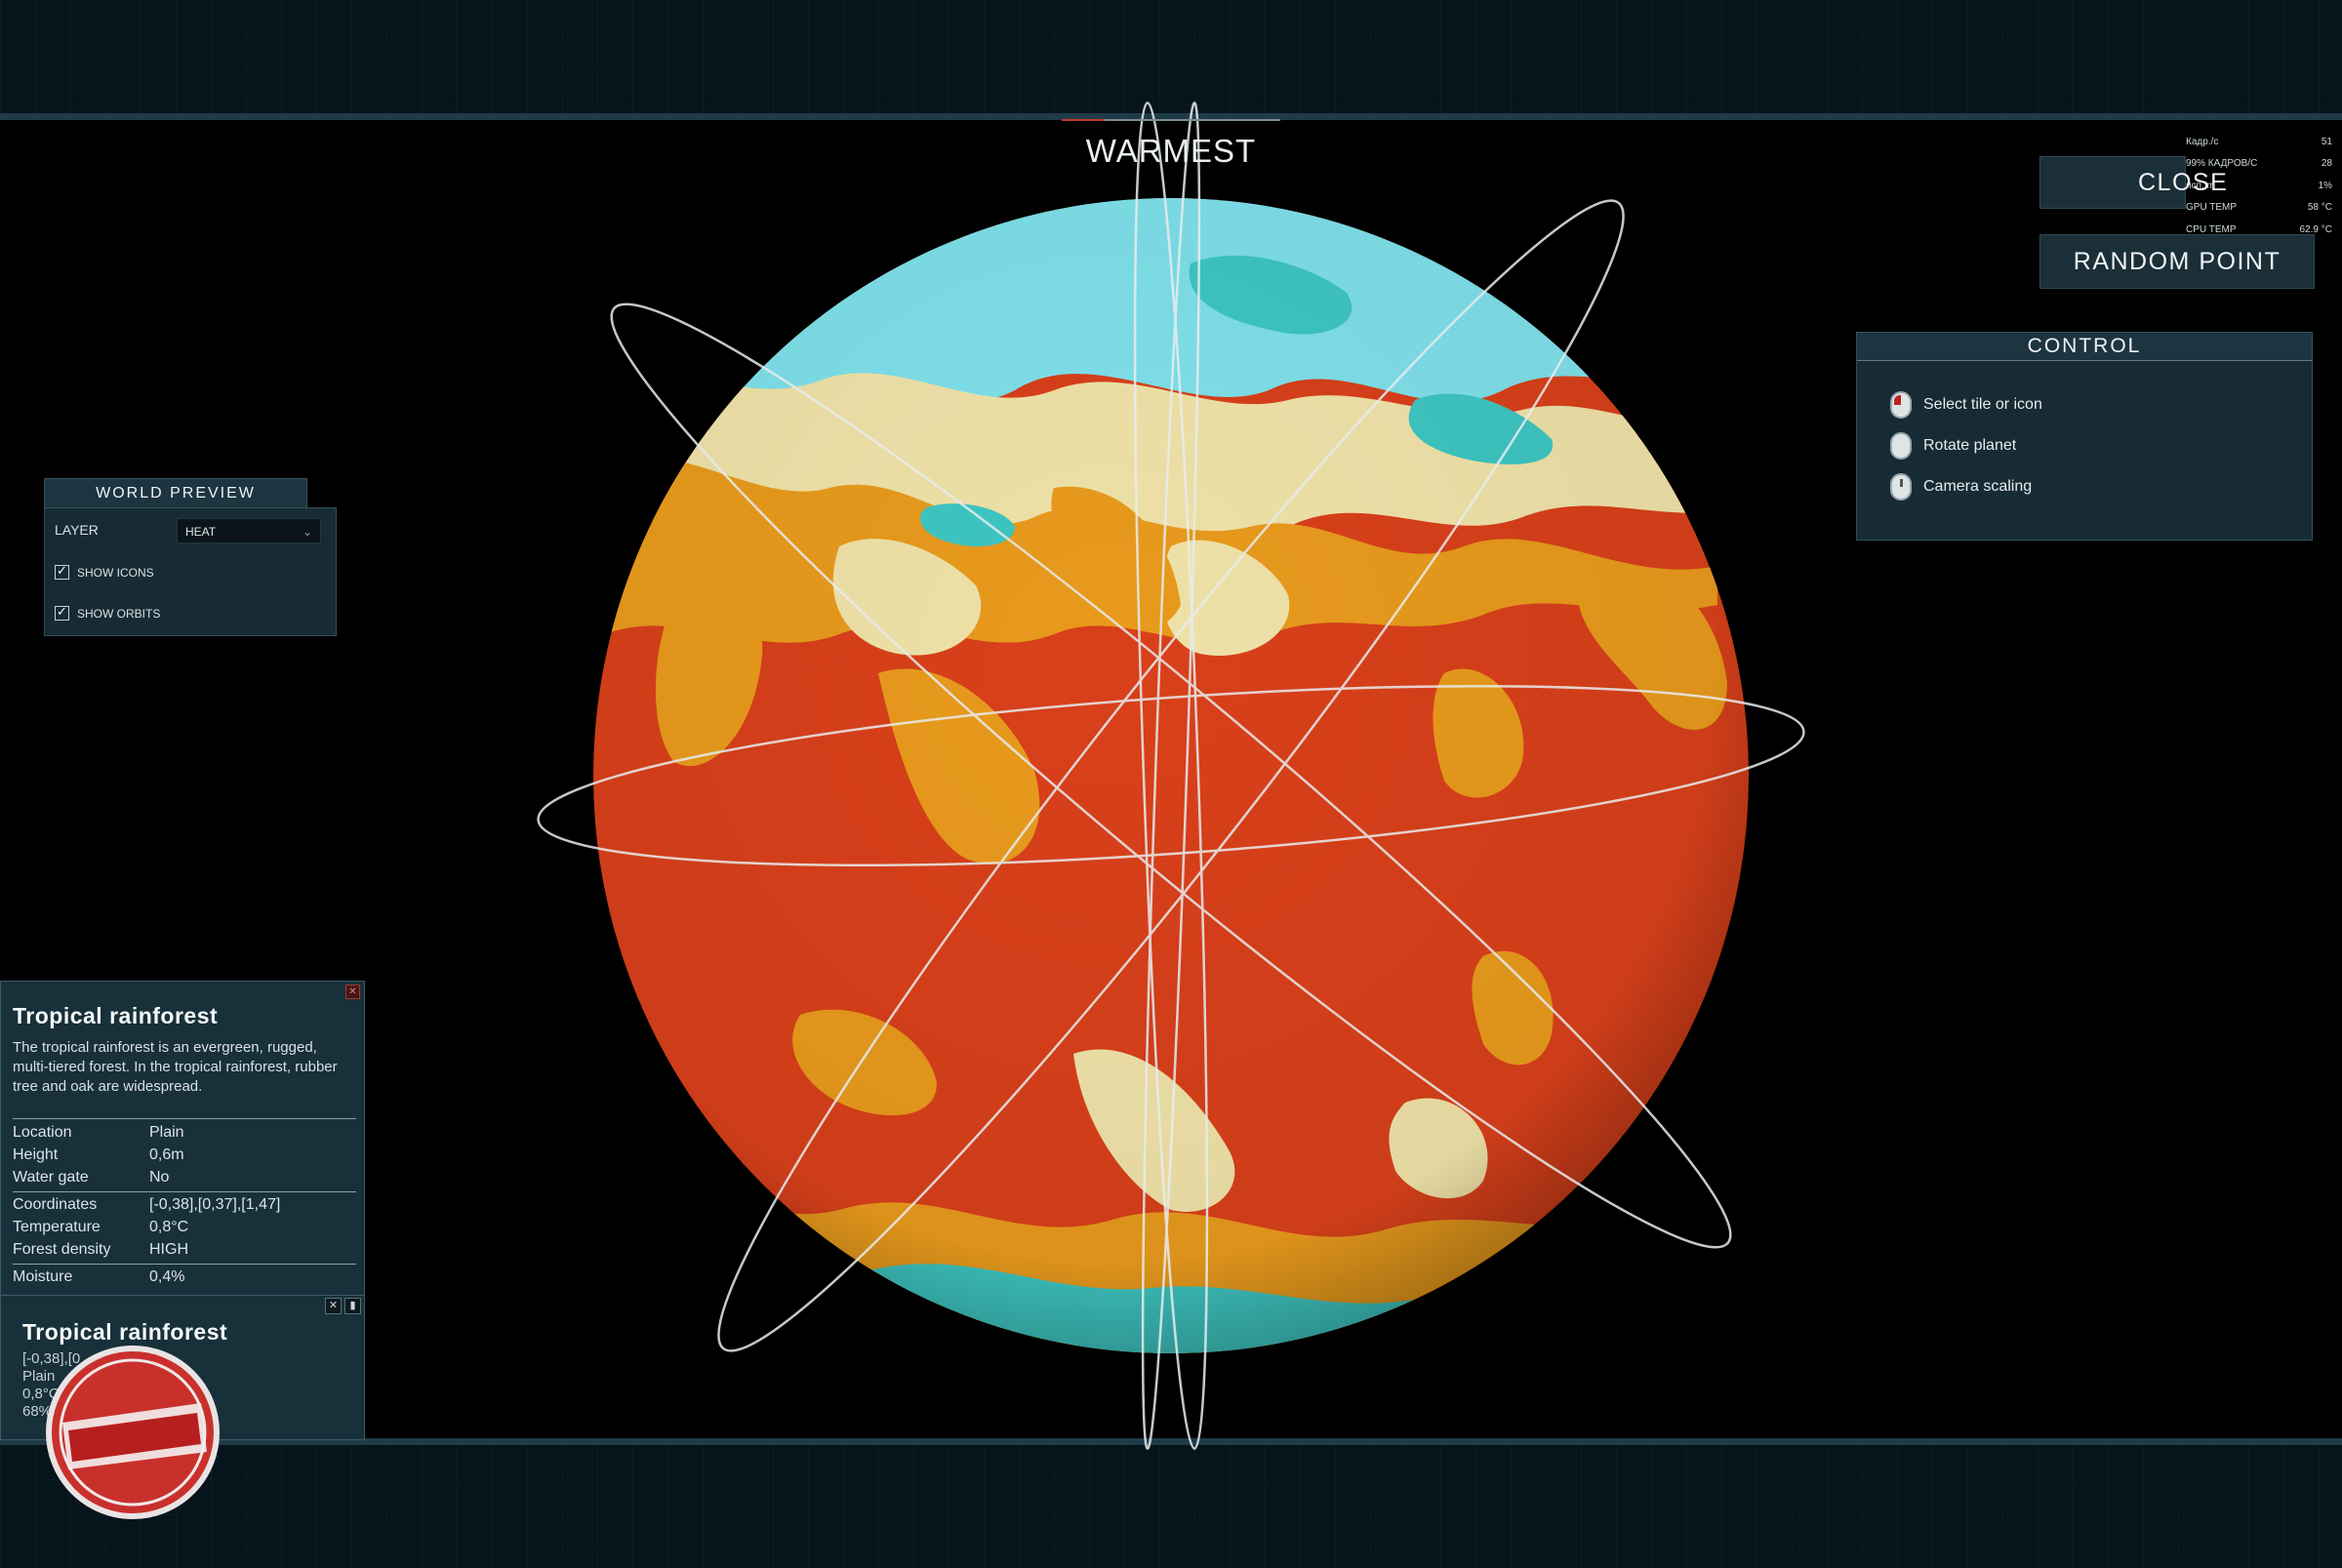 The image size is (2342, 1568). Describe the element at coordinates (115, 572) in the screenshot. I see `show-icons-label: SHOW ICONS` at that location.